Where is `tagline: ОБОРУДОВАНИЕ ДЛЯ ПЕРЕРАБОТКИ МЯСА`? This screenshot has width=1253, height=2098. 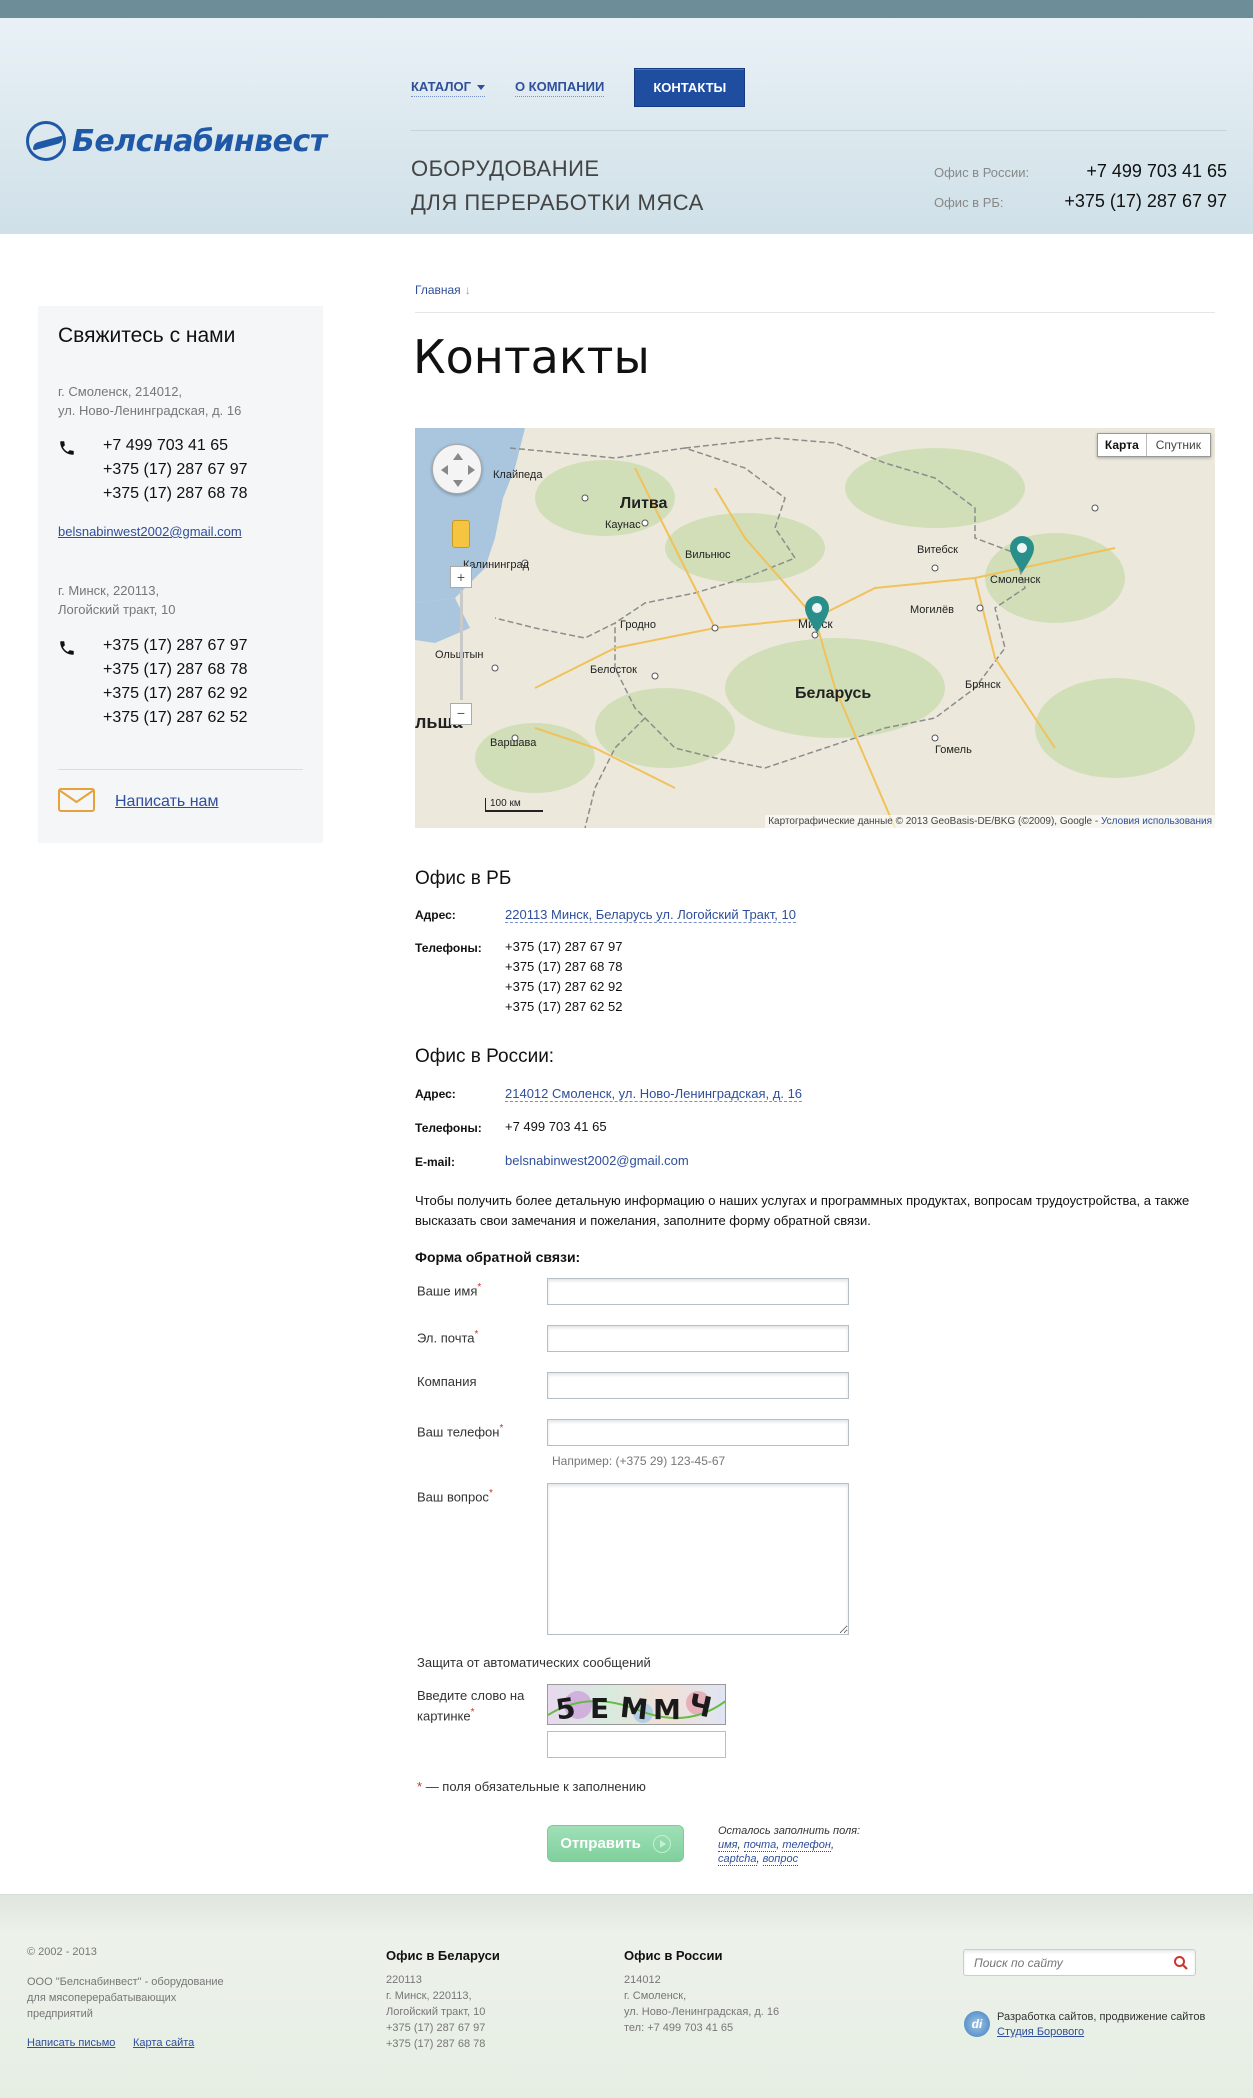
tagline: ОБОРУДОВАНИЕ ДЛЯ ПЕРЕРАБОТКИ МЯСА is located at coordinates (557, 185).